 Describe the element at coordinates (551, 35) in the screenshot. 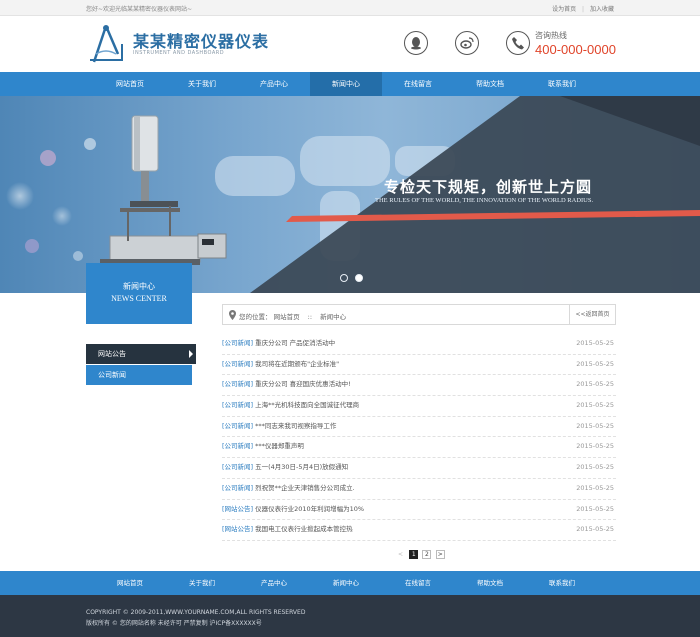

I see `hotline-label: 咨询热线` at that location.